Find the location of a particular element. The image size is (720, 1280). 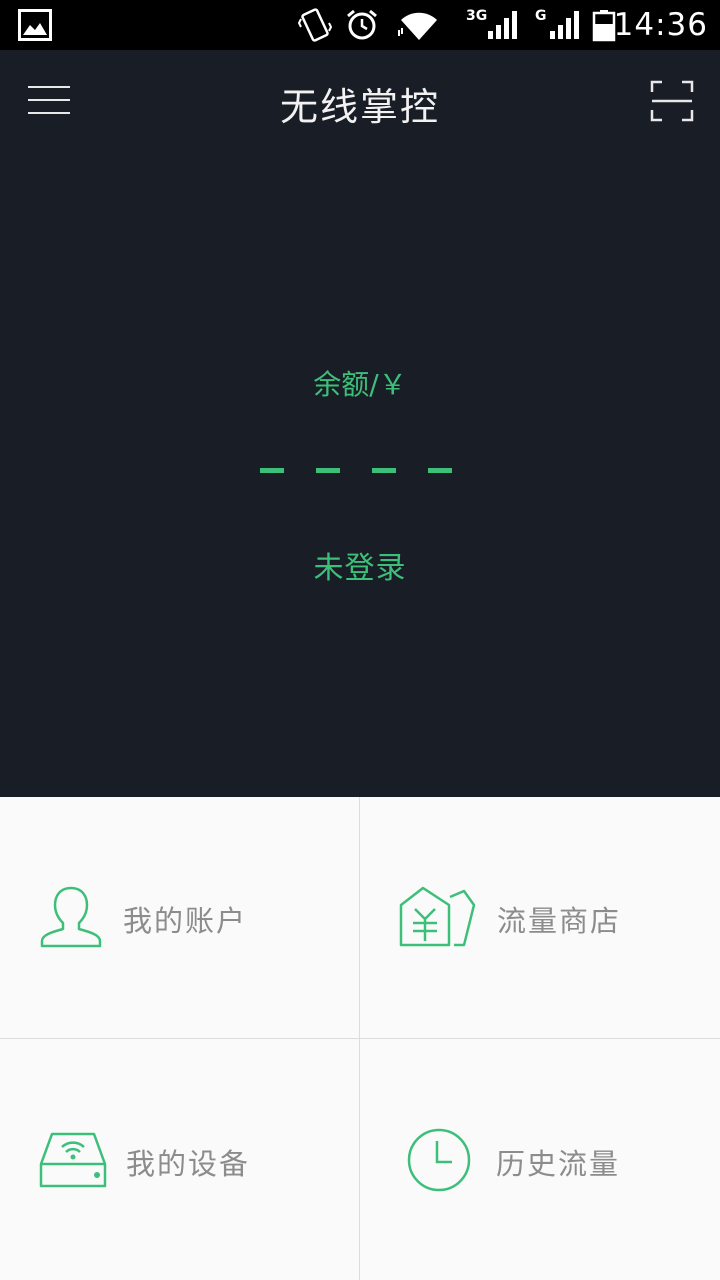

network-type-3g: 3G is located at coordinates (477, 16).